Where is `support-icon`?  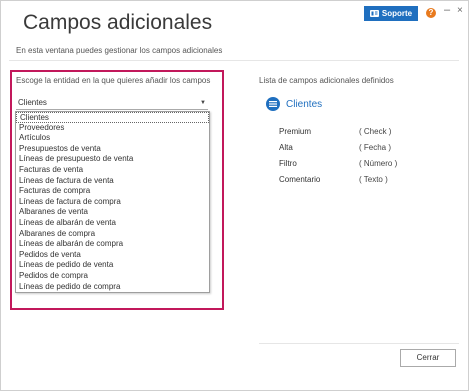
support-icon is located at coordinates (374, 13).